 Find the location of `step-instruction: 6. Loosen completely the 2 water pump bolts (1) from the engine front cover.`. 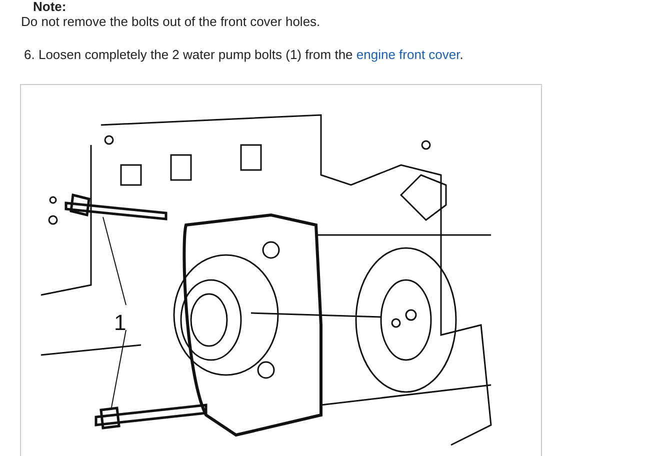

step-instruction: 6. Loosen completely the 2 water pump bolts (1) from the engine front cover. is located at coordinates (244, 54).